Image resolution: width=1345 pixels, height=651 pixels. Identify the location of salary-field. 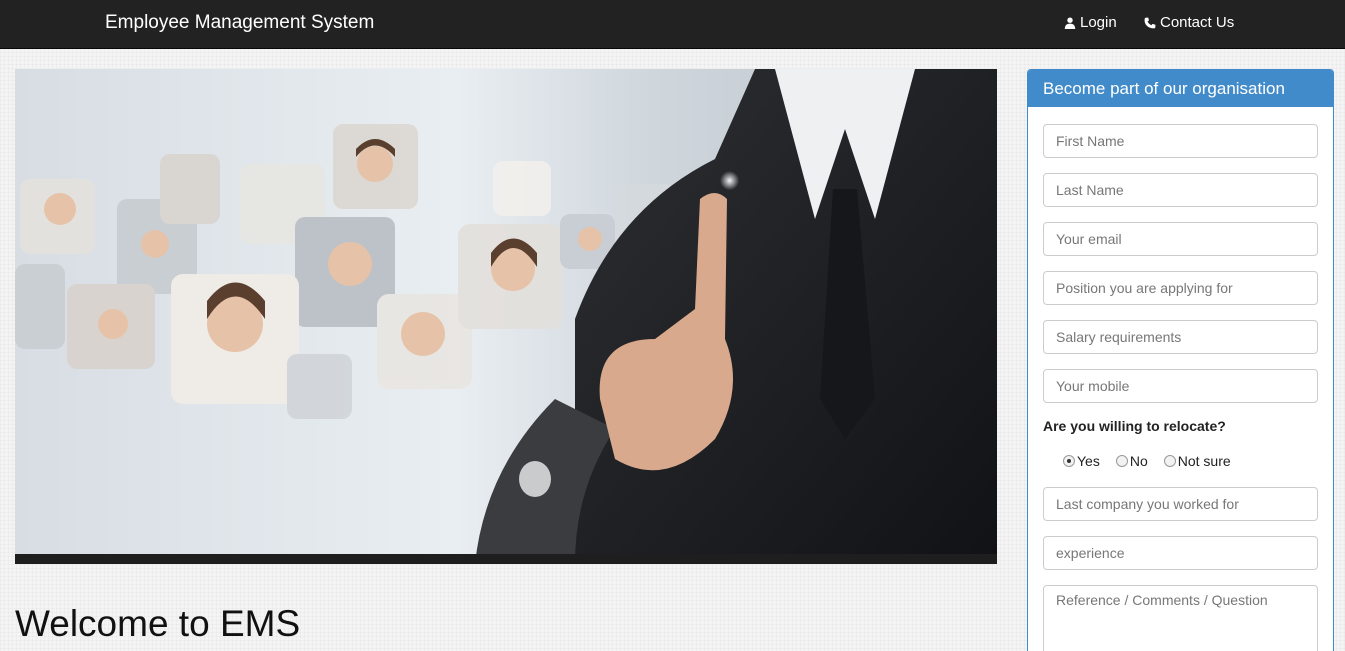
(1180, 337).